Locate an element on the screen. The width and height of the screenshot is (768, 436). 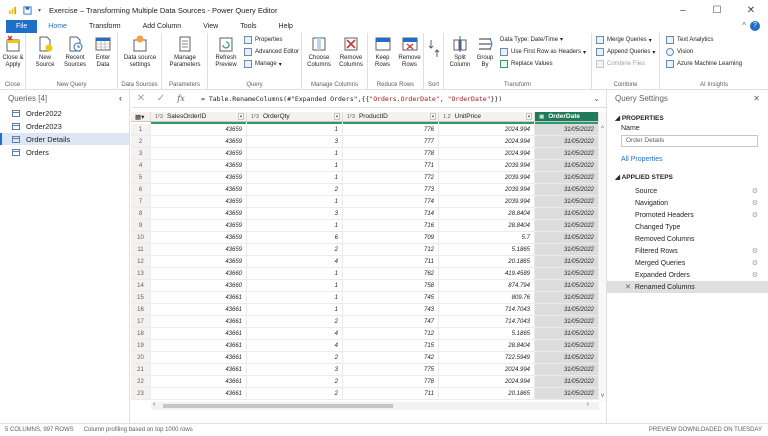
table-cell: 2039.994 is located at coordinates (487, 165).